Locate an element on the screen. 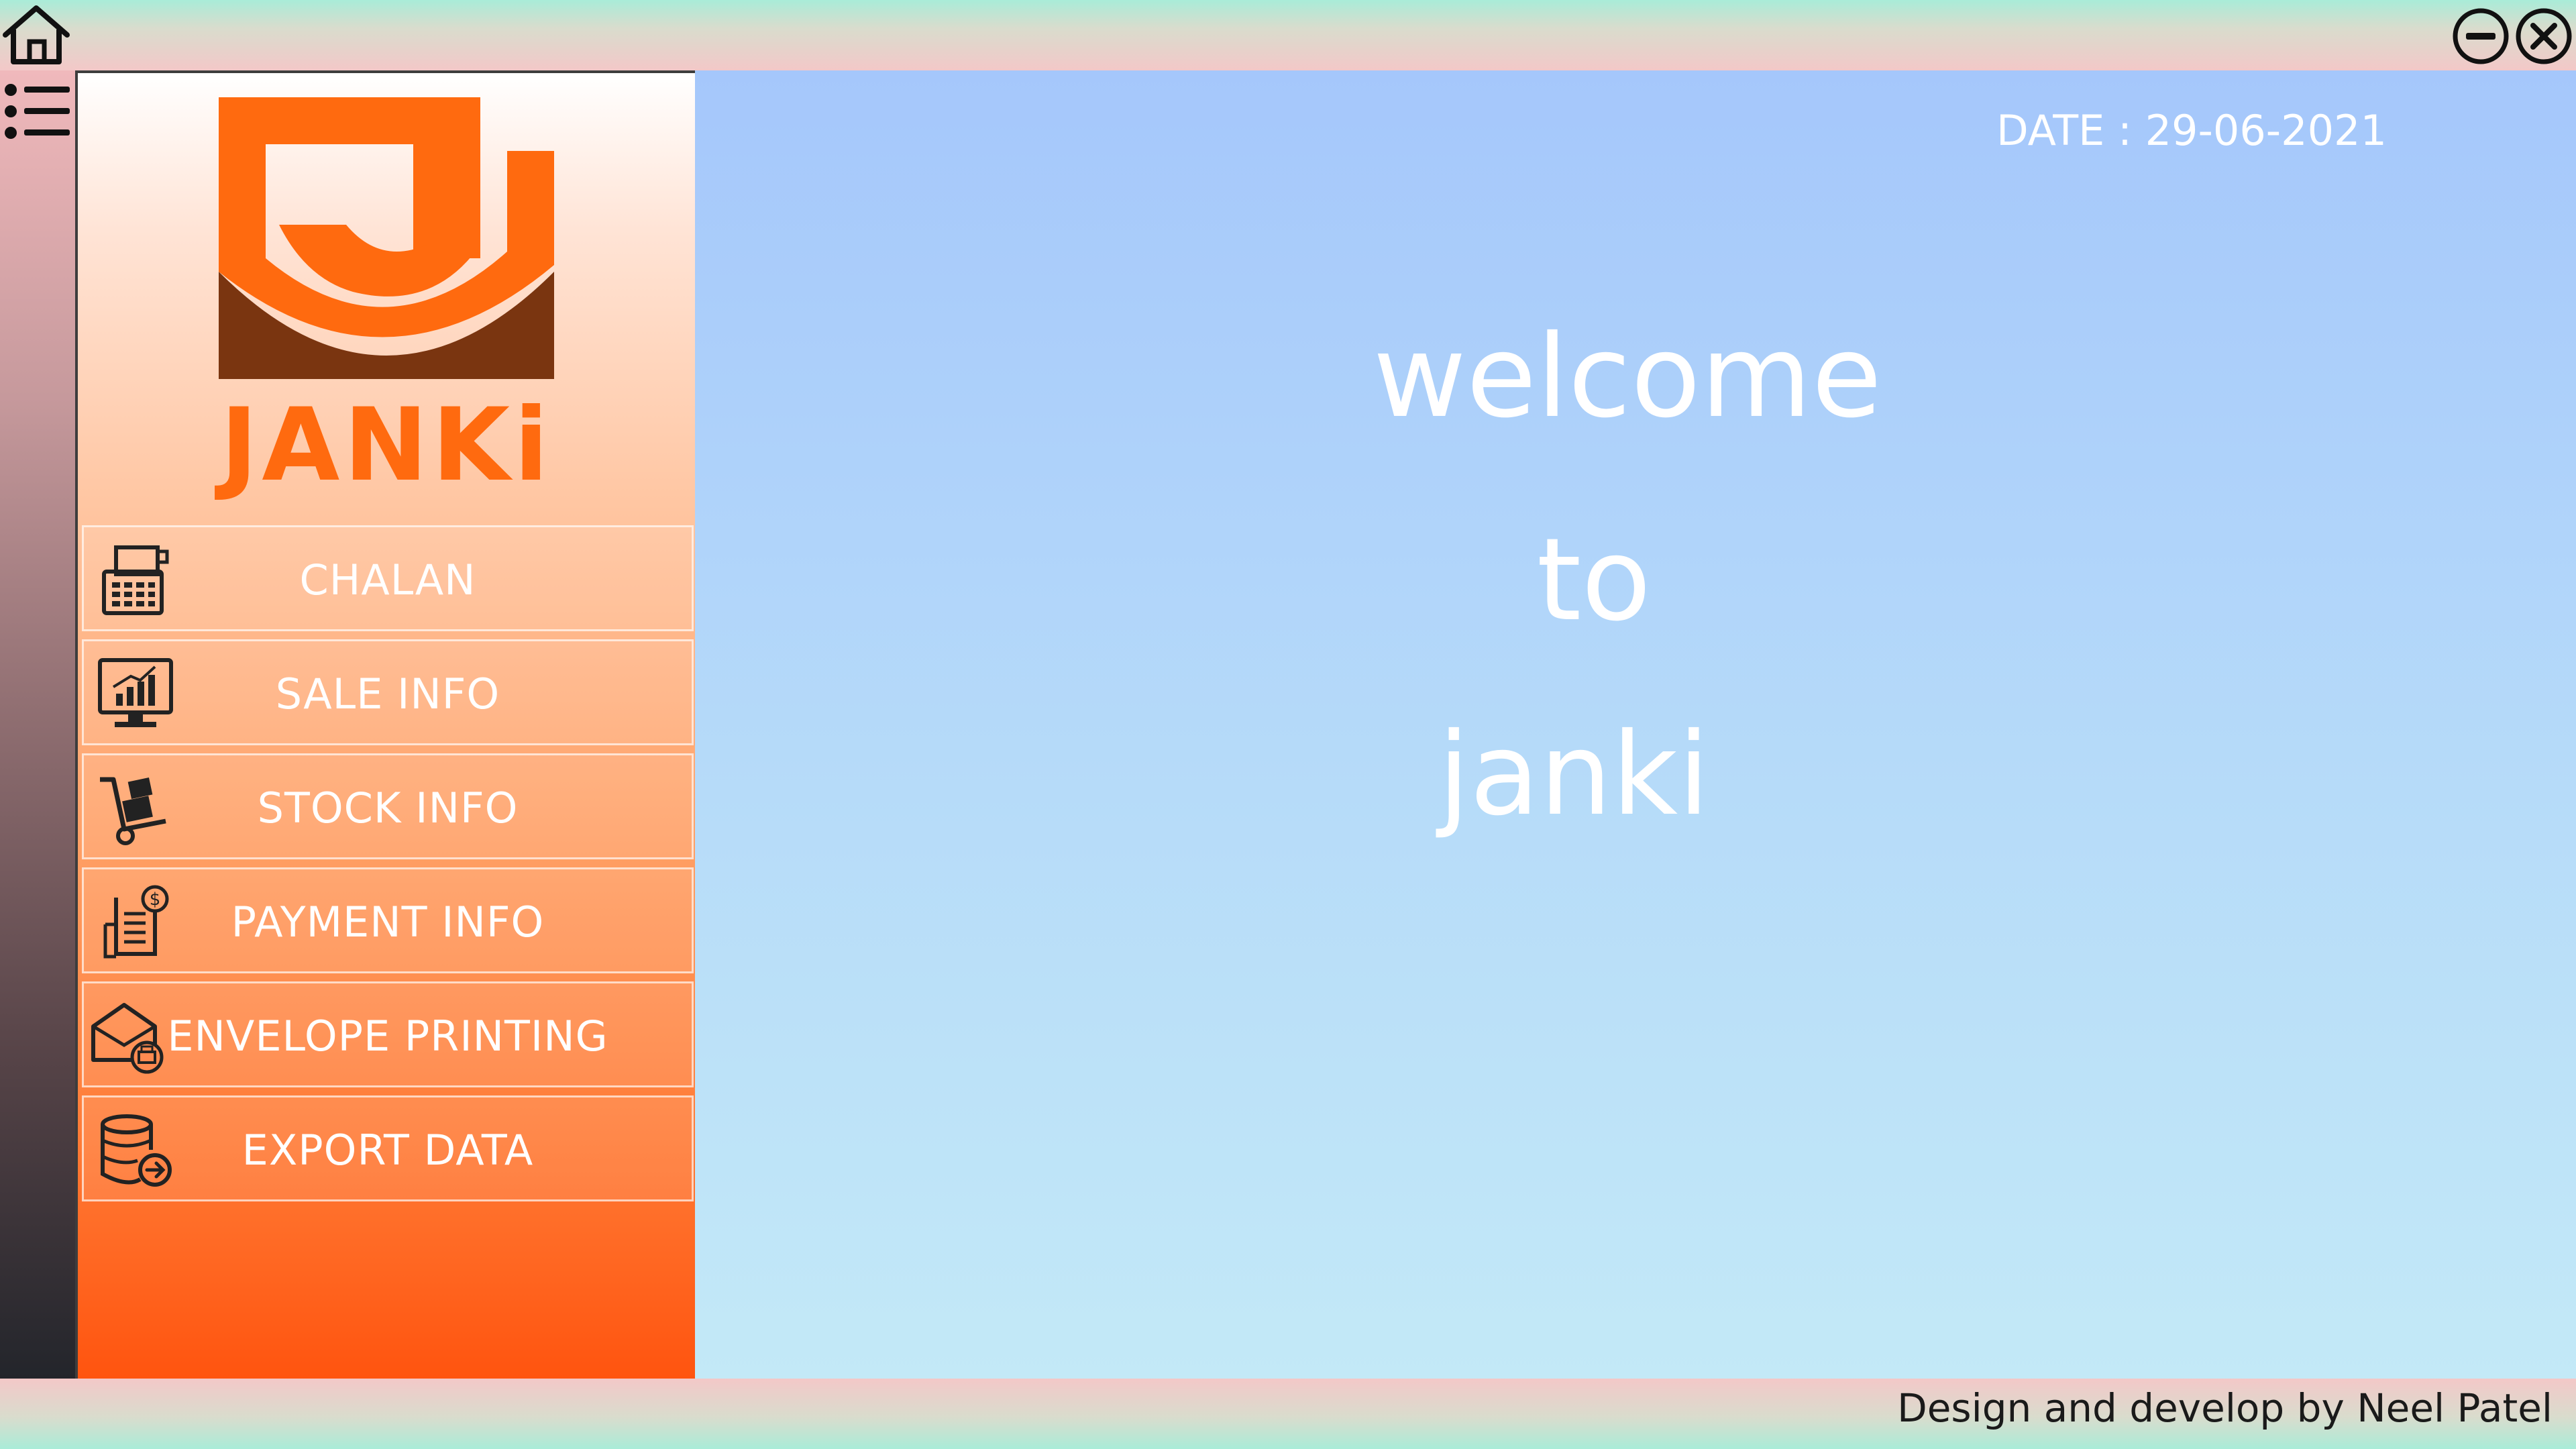  welcome-text: welcome is located at coordinates (1627, 377).